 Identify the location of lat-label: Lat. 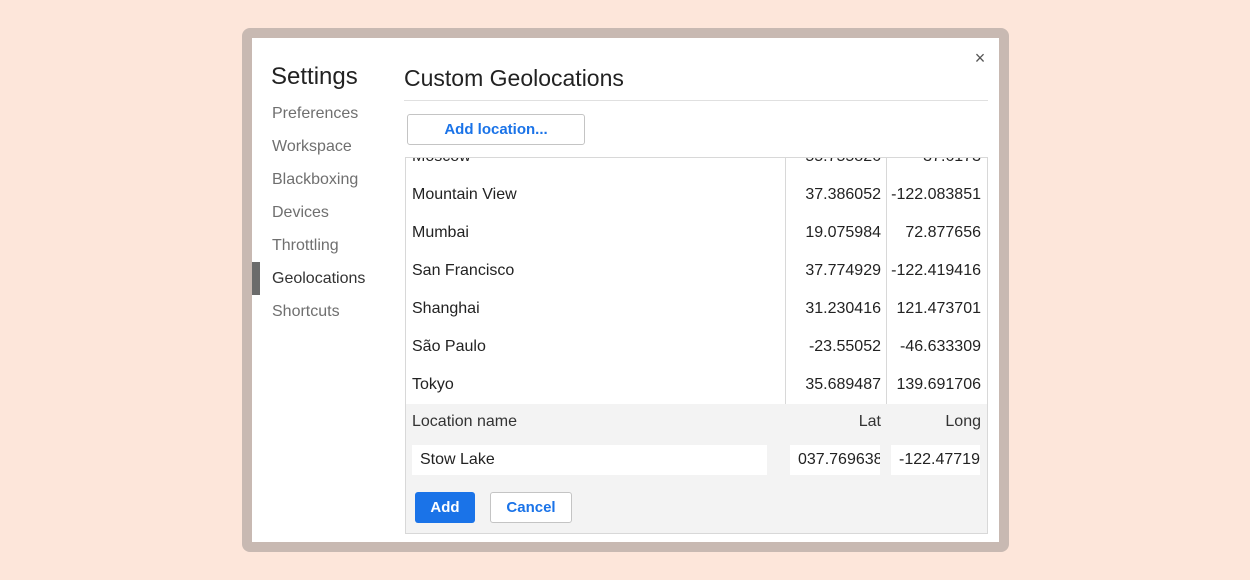
(869, 421).